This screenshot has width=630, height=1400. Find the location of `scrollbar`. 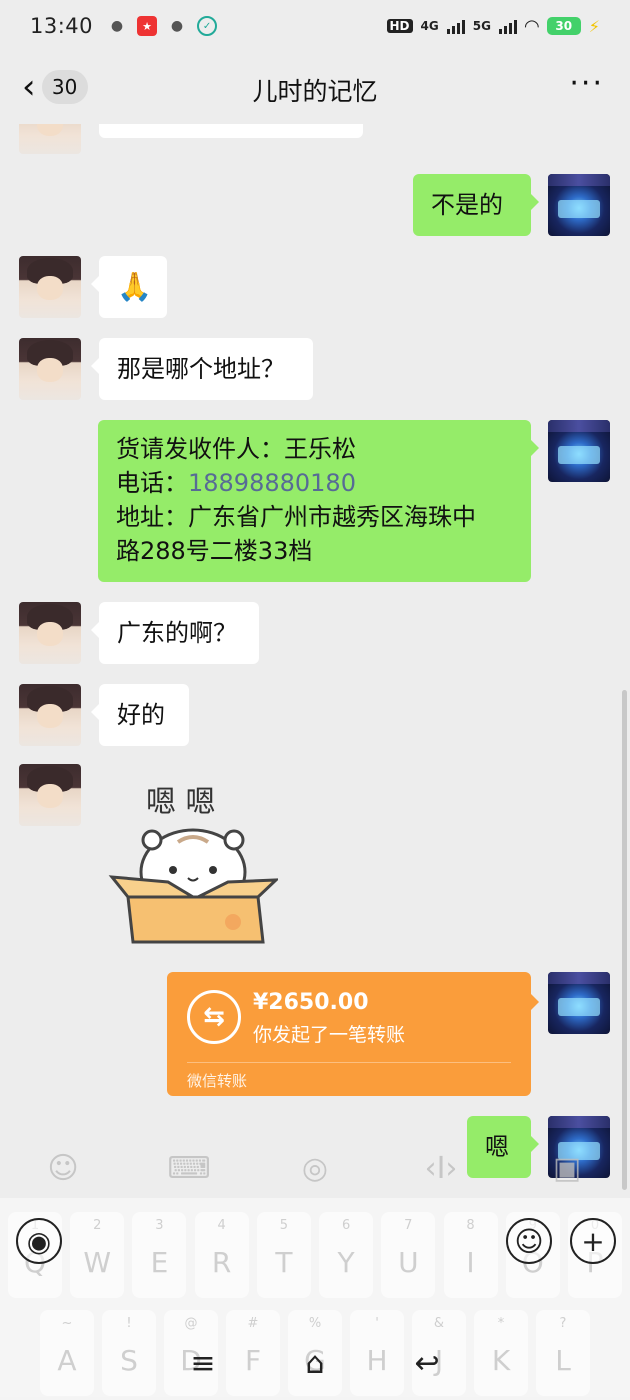

scrollbar is located at coordinates (624, 940).